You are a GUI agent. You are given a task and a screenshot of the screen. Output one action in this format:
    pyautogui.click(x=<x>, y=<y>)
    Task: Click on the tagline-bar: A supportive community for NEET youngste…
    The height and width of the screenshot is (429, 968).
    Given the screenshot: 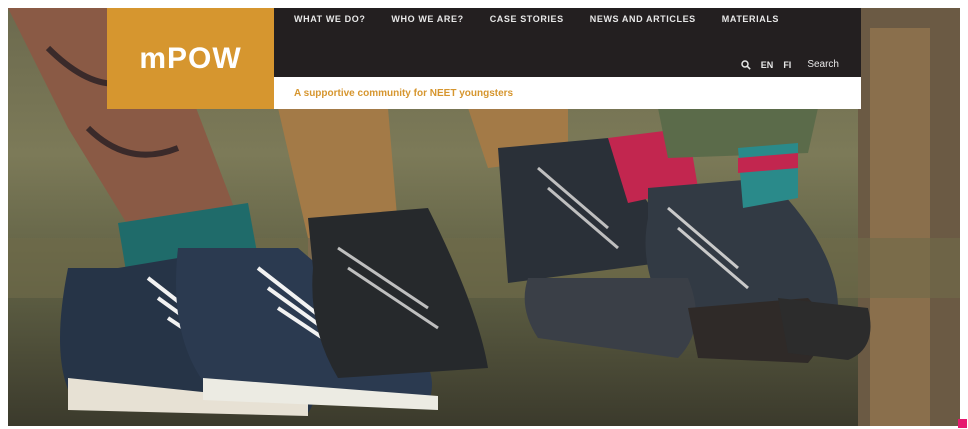 What is the action you would take?
    pyautogui.click(x=567, y=93)
    